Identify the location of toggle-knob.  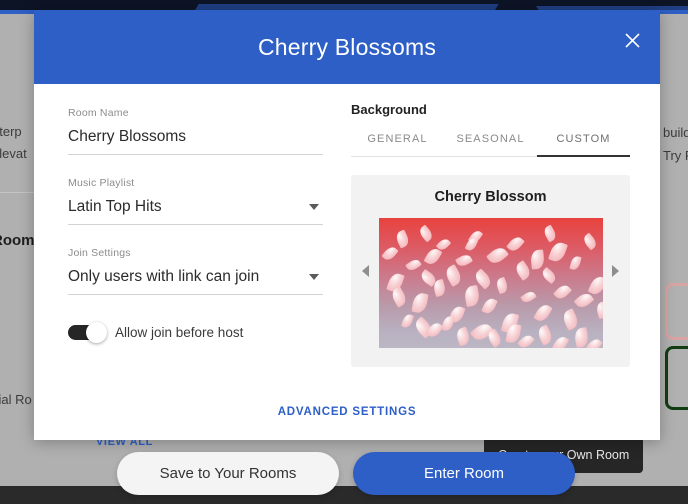
(96, 332).